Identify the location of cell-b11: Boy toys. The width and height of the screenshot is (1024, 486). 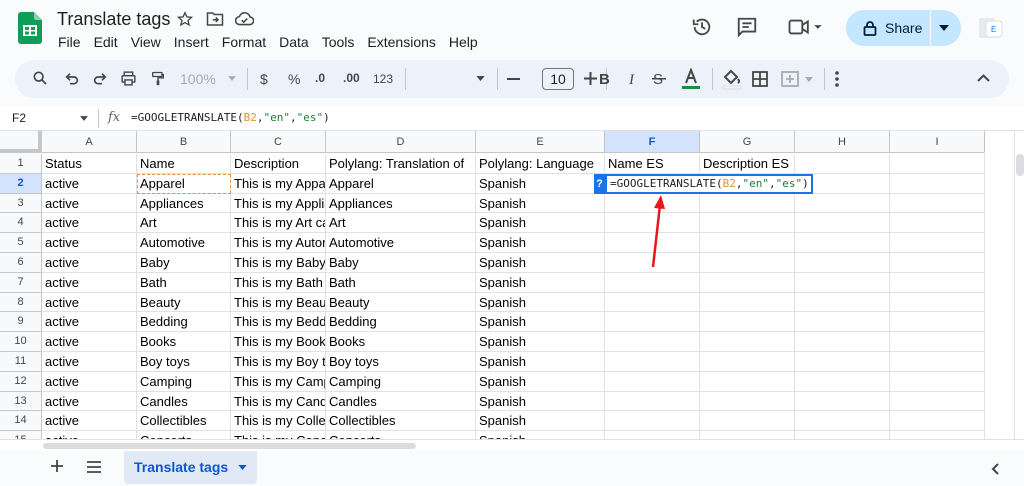
(184, 362).